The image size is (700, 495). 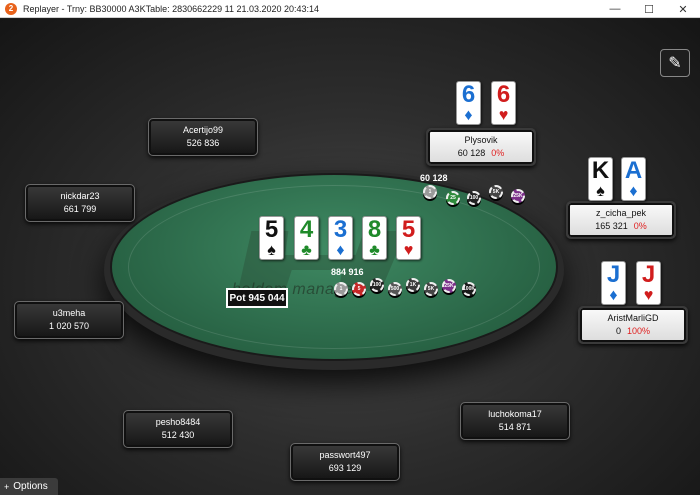 I want to click on hole-card: 6 ♥, so click(x=503, y=103).